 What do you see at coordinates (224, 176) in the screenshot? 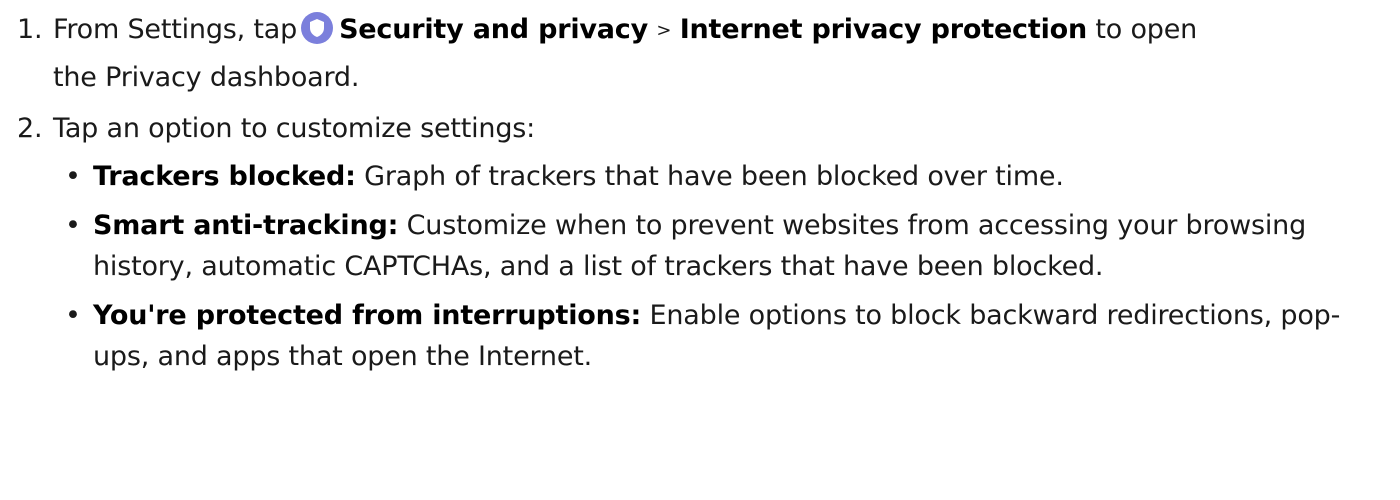
I see `bullet-term: Trackers blocked:` at bounding box center [224, 176].